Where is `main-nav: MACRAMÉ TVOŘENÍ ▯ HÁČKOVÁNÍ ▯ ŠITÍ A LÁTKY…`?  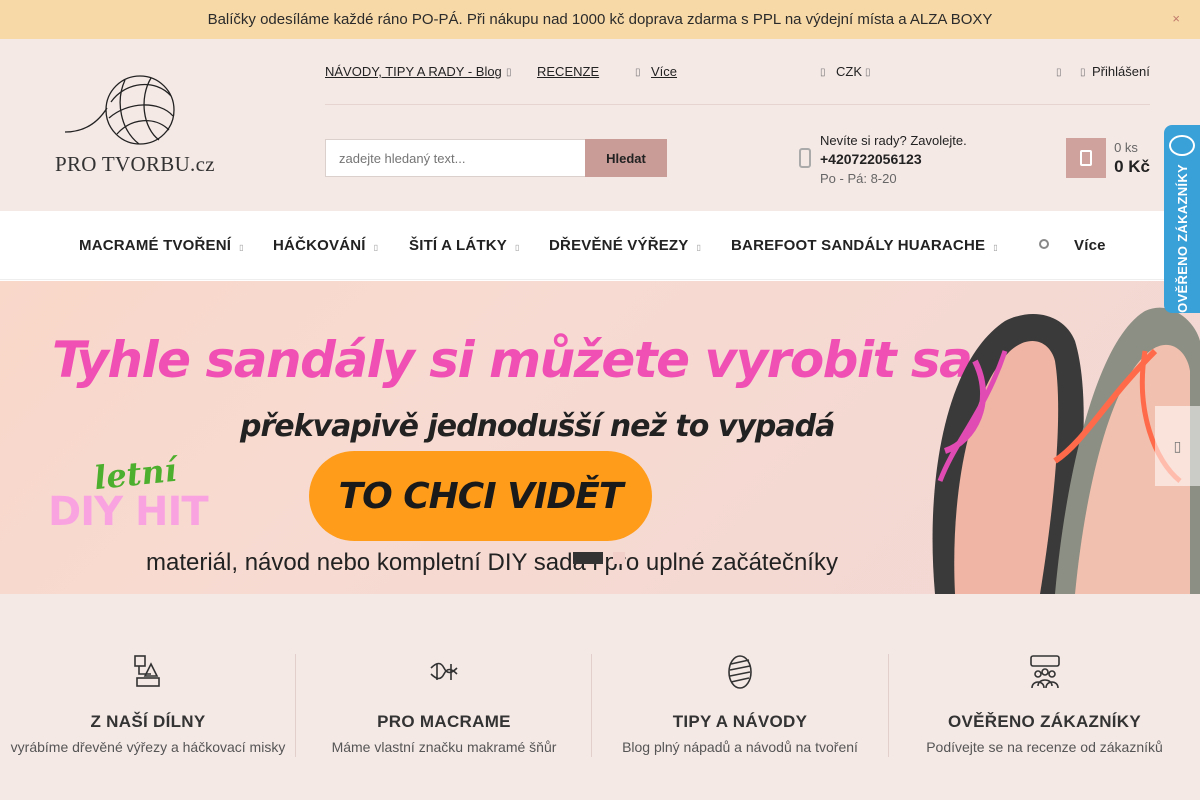
main-nav: MACRAMÉ TVOŘENÍ ▯ HÁČKOVÁNÍ ▯ ŠITÍ A LÁTKY… is located at coordinates (600, 245).